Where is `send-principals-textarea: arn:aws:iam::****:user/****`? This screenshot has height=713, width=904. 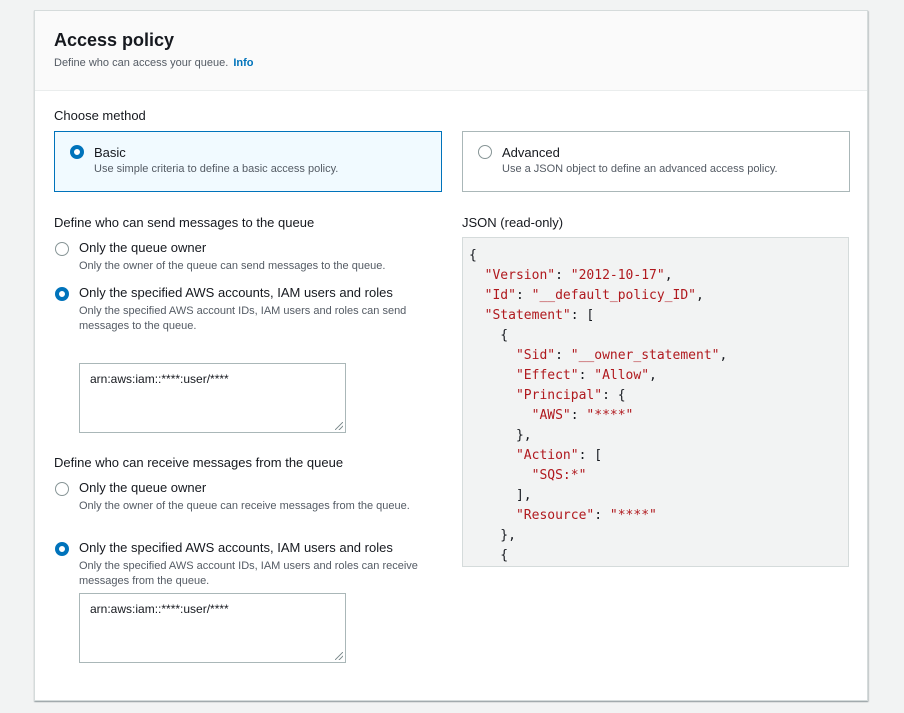 send-principals-textarea: arn:aws:iam::****:user/**** is located at coordinates (212, 398).